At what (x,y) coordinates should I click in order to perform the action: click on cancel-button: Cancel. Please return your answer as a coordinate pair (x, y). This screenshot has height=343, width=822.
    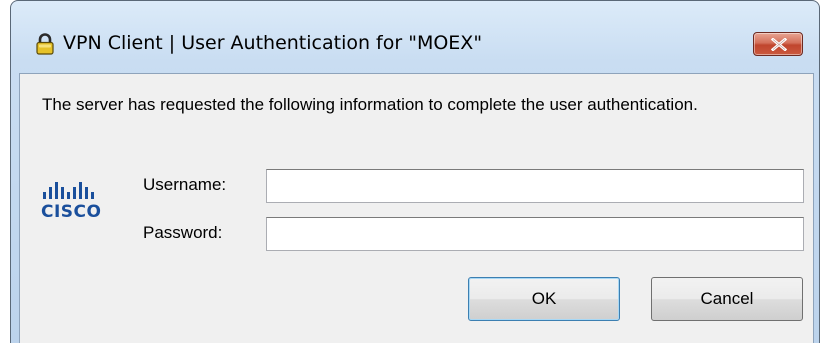
    Looking at the image, I should click on (727, 299).